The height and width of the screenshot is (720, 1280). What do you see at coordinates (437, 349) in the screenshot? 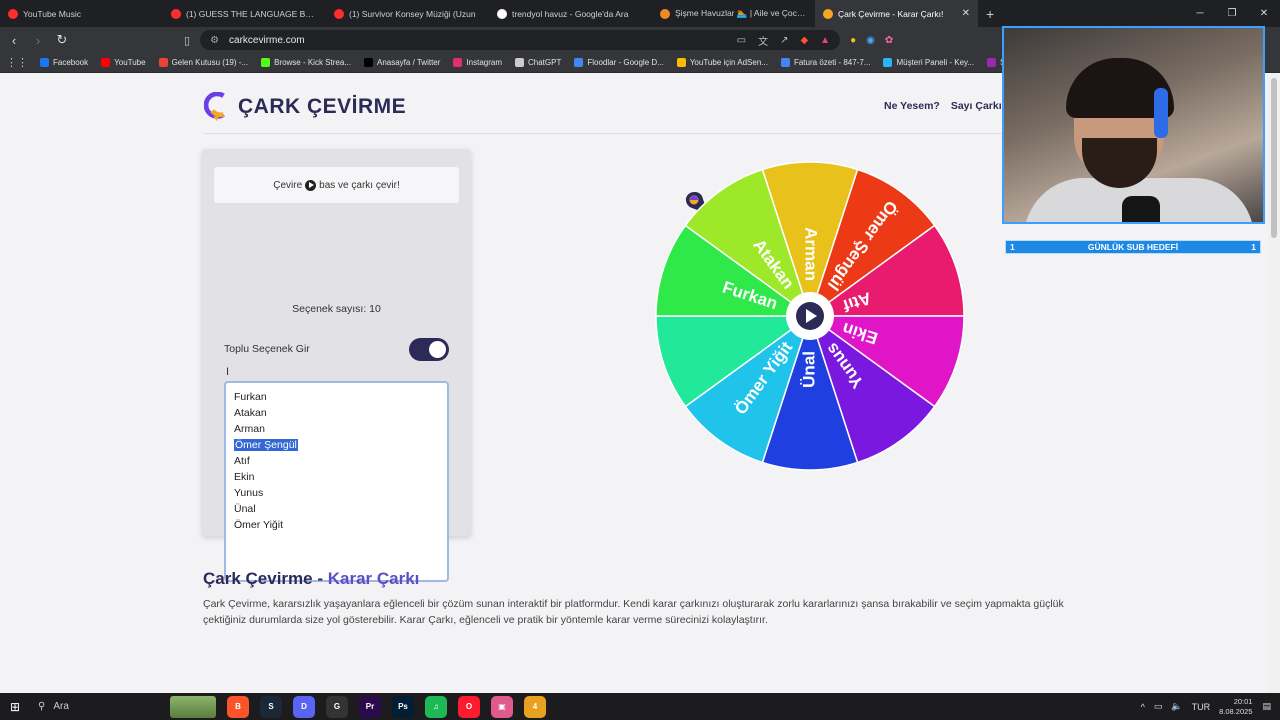
I see `toggle-knob` at bounding box center [437, 349].